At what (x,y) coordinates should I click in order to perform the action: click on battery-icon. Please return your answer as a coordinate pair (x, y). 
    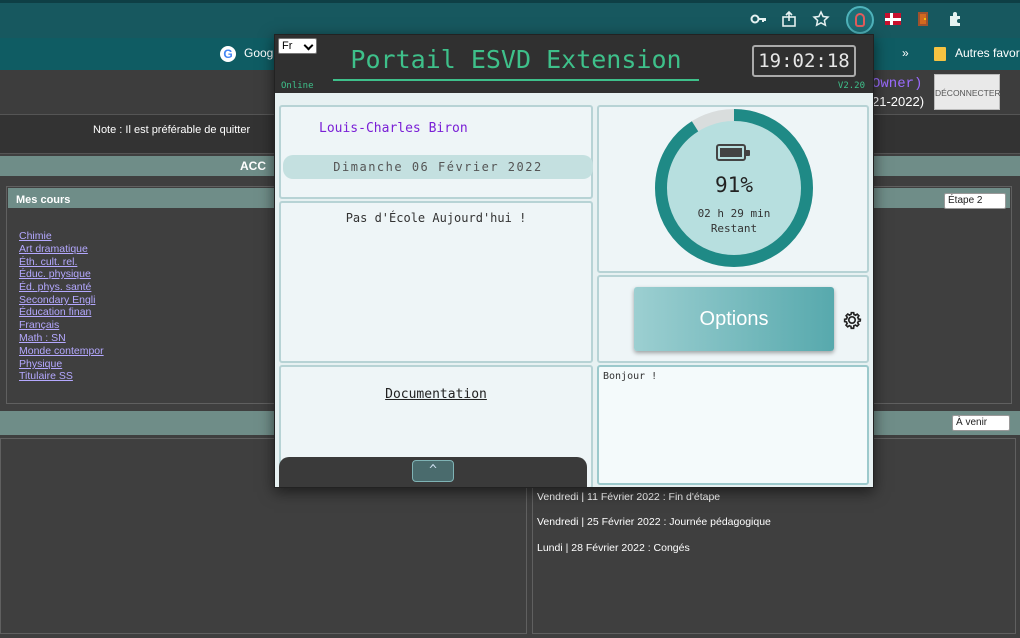
    Looking at the image, I should click on (733, 152).